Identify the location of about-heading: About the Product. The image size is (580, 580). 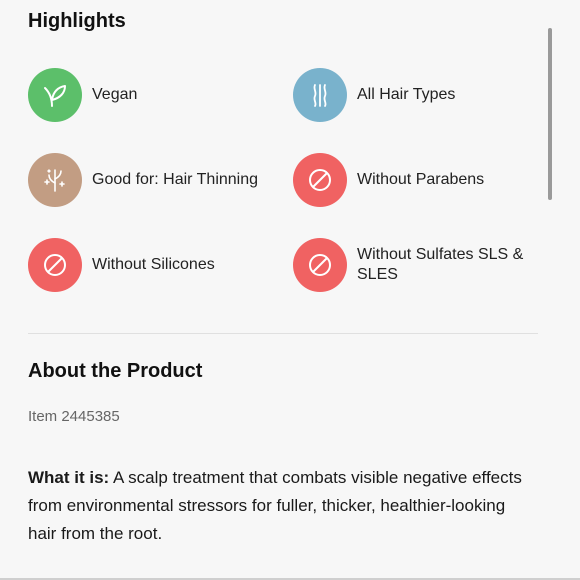
(115, 371).